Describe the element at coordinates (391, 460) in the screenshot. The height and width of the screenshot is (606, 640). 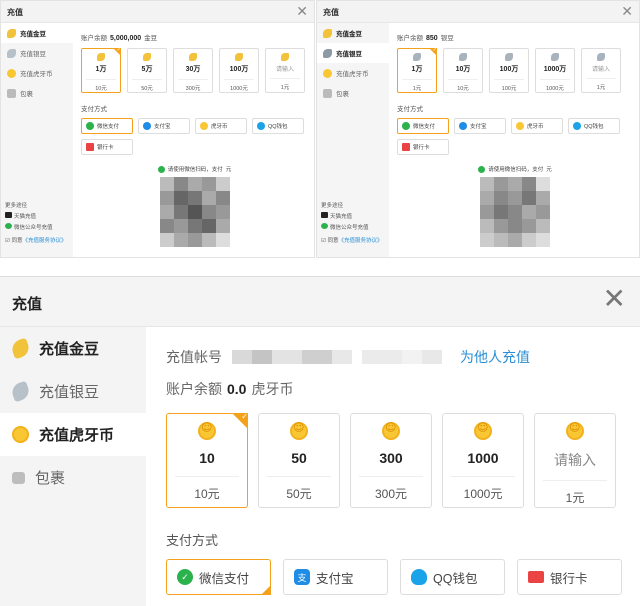
I see `amount-card: 300300元` at that location.